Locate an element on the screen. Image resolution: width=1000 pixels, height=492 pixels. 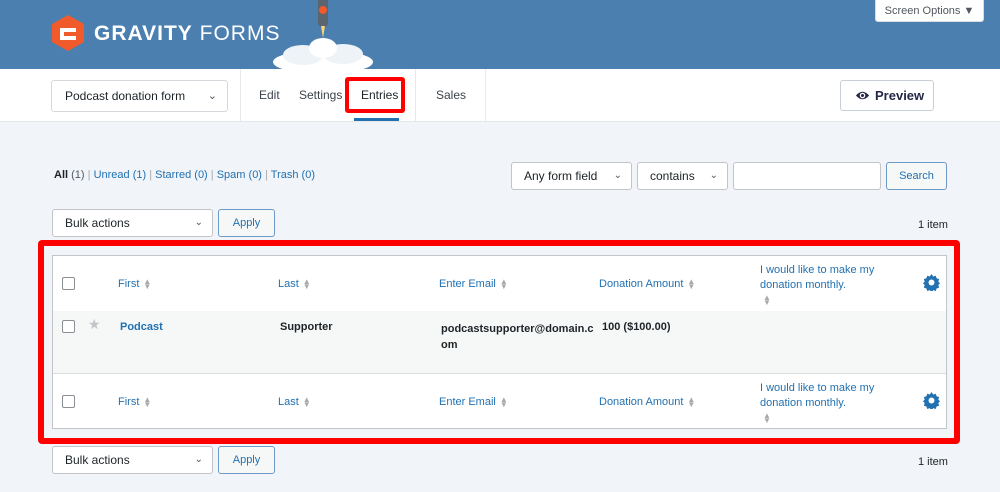
bulk-actions-select-bottom: Bulk actions ⌄ is located at coordinates (132, 460).